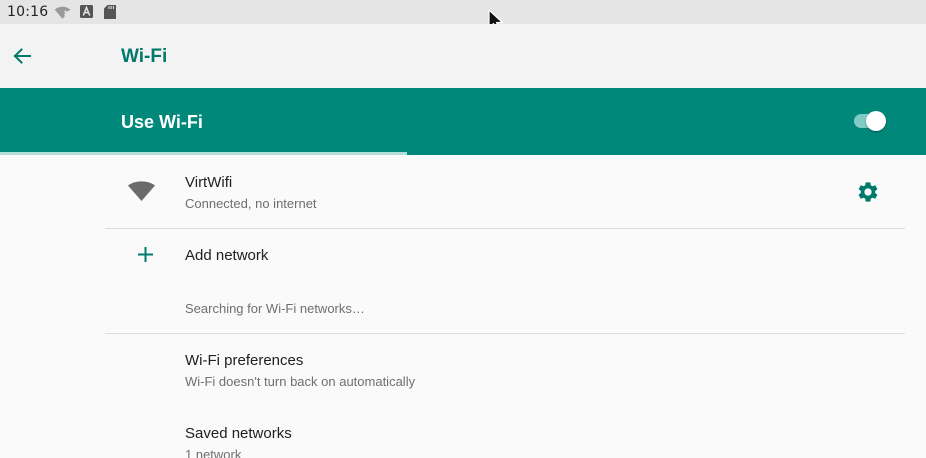 The width and height of the screenshot is (926, 458). I want to click on wifi-preferences-title: Wi-Fi preferences, so click(244, 360).